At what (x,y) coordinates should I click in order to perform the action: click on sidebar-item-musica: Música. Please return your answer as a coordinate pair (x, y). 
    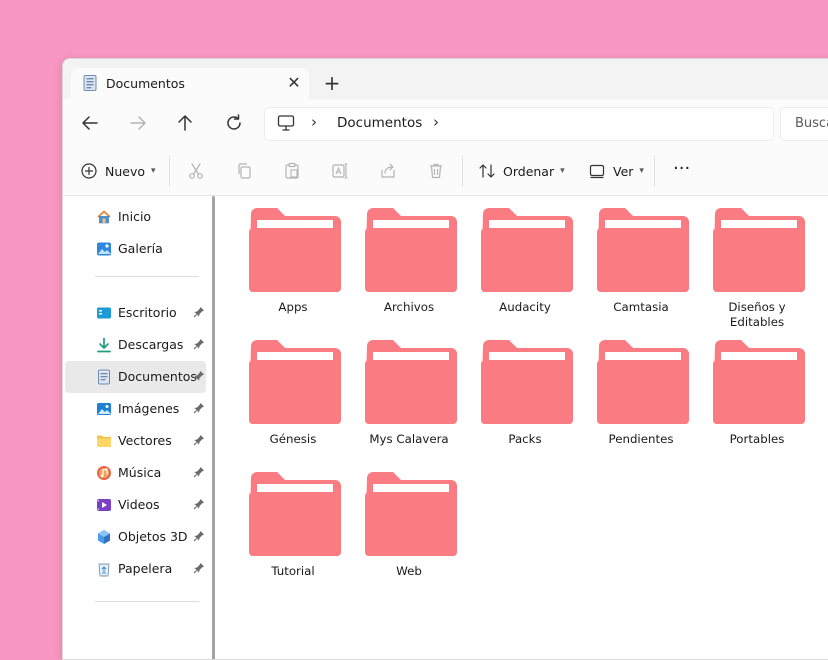
    Looking at the image, I should click on (135, 473).